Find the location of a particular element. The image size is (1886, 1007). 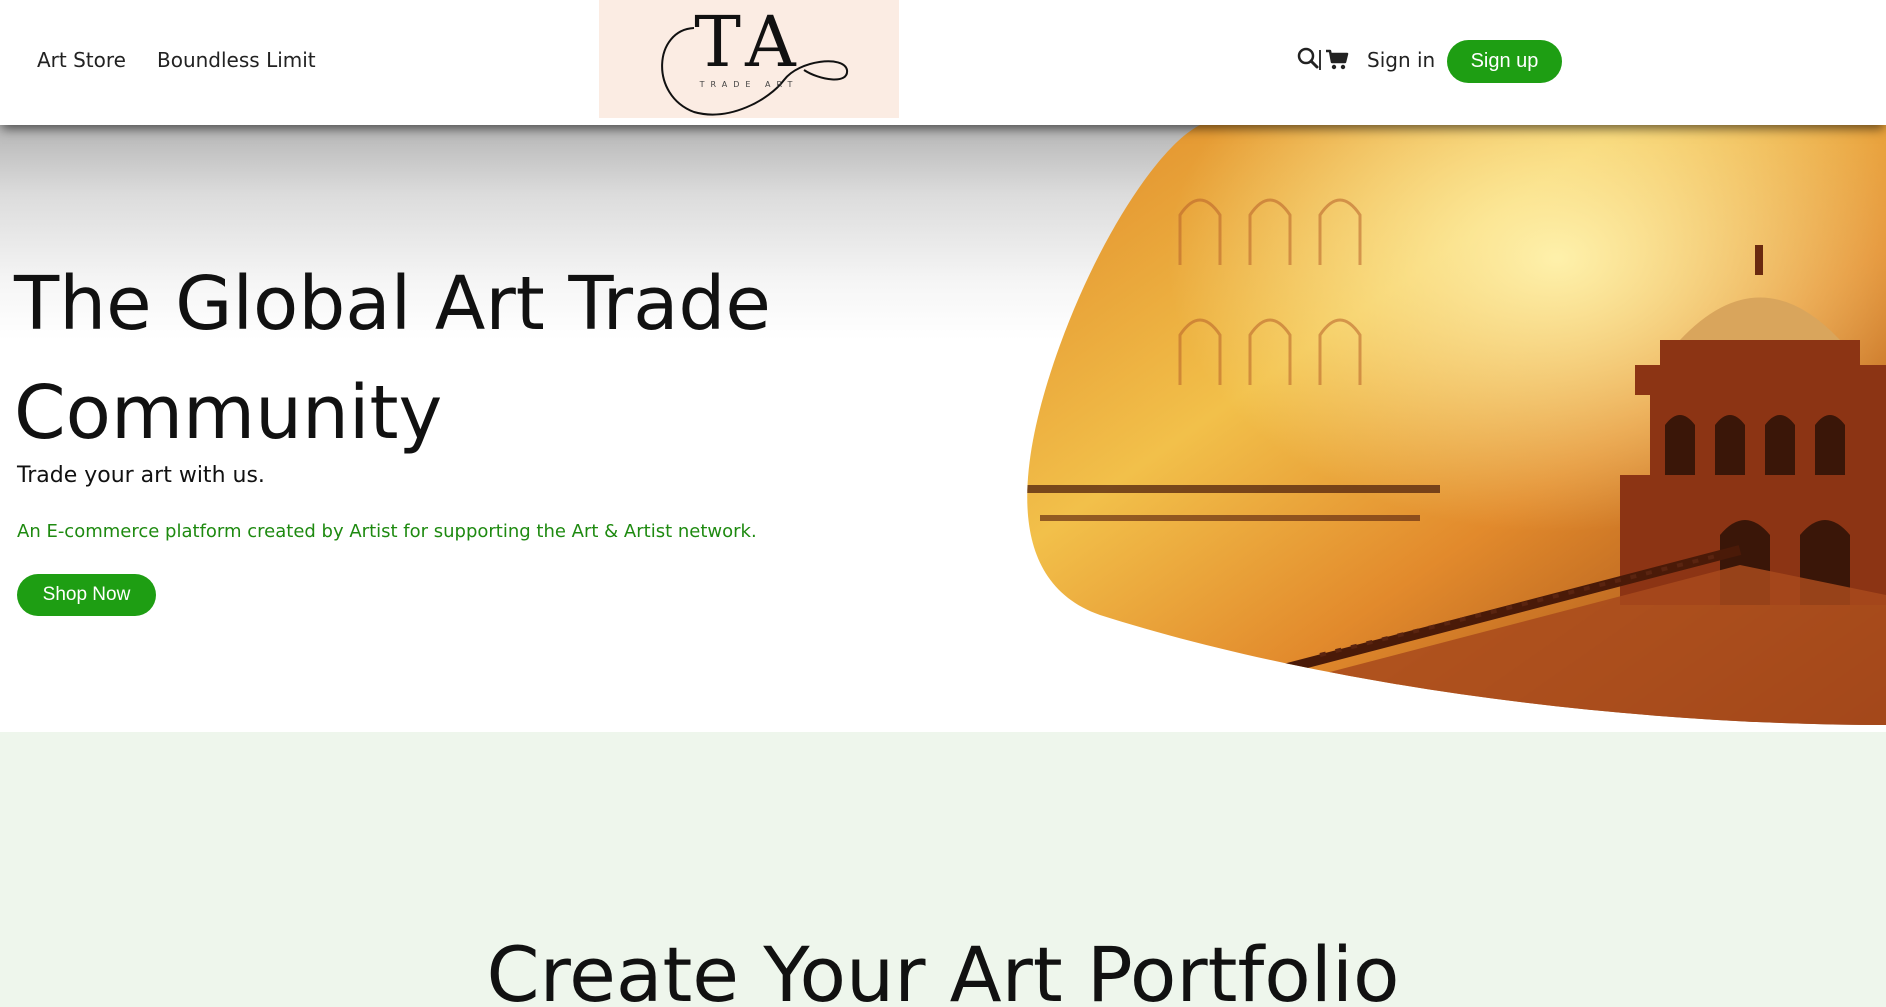

hero-title: The Global Art Trade Community is located at coordinates (392, 358).